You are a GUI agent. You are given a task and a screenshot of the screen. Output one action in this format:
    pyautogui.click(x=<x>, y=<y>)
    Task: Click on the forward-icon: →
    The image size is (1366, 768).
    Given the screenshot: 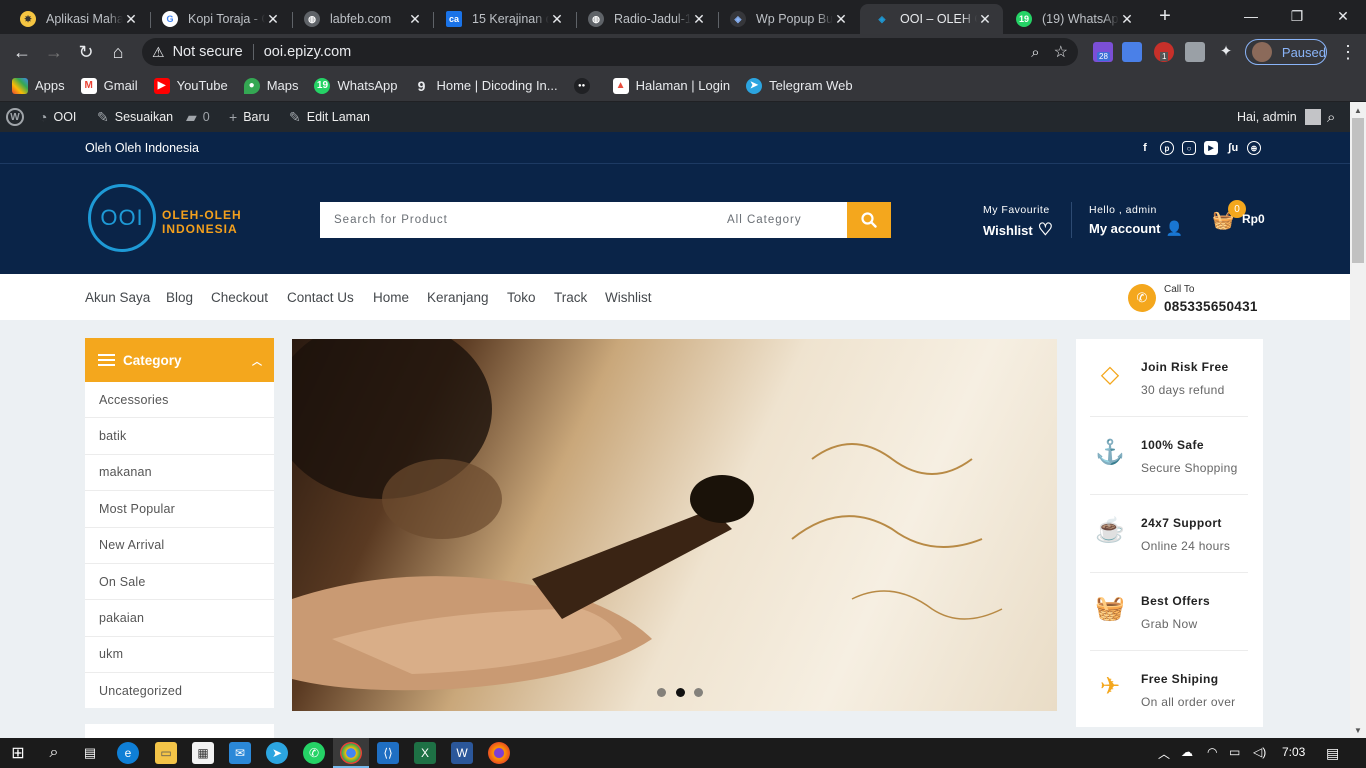 What is the action you would take?
    pyautogui.click(x=54, y=52)
    